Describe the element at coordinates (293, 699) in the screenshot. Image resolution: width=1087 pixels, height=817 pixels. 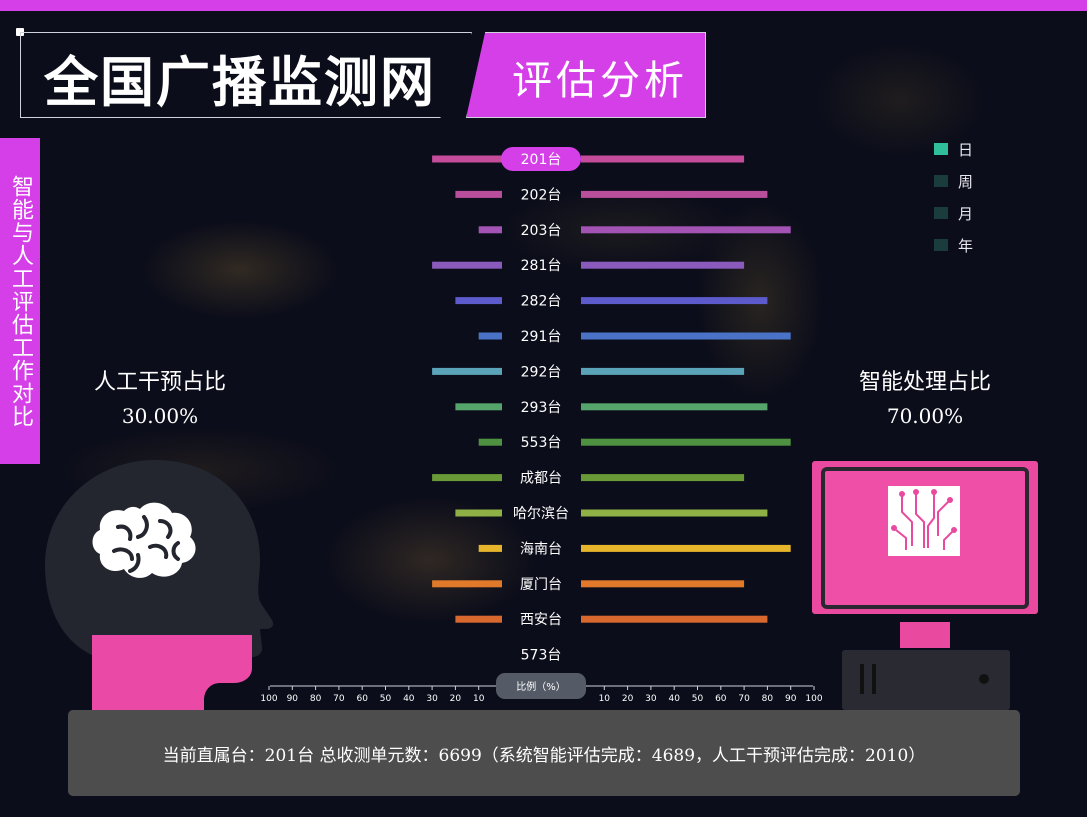
I see `left-tick-label-1: 90` at that location.